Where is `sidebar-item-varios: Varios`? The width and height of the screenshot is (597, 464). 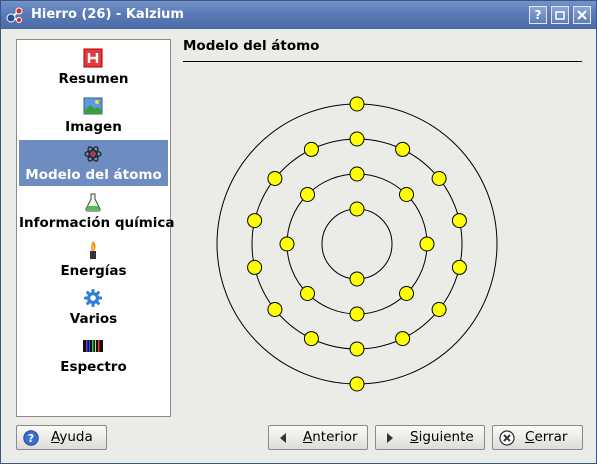 sidebar-item-varios: Varios is located at coordinates (93, 307).